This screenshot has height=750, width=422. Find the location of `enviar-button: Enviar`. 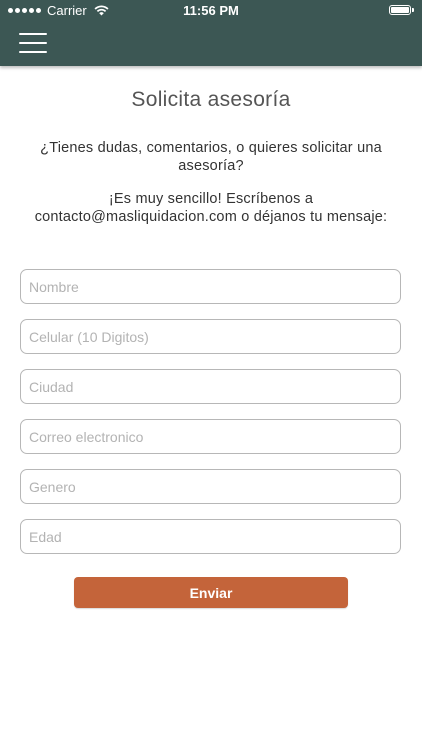

enviar-button: Enviar is located at coordinates (211, 592).